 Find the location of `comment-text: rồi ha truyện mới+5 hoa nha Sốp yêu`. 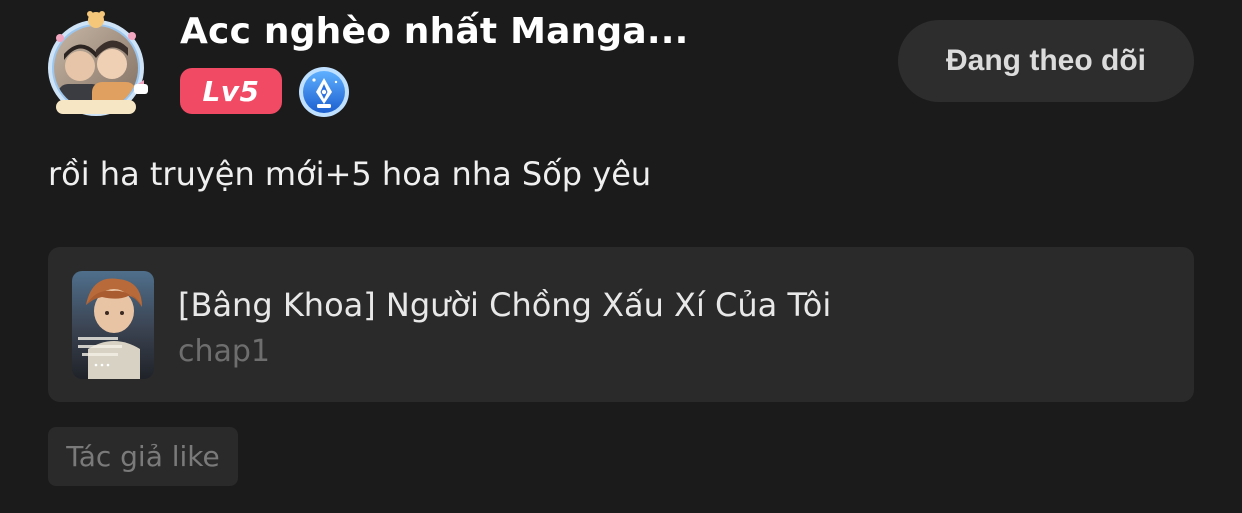

comment-text: rồi ha truyện mới+5 hoa nha Sốp yêu is located at coordinates (350, 174).